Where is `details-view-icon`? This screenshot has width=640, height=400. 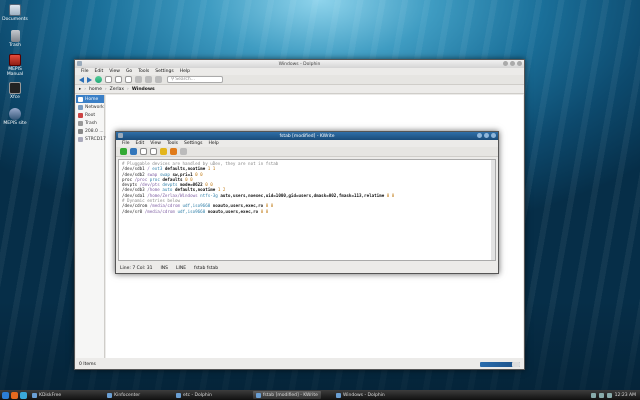
details-view-icon is located at coordinates (118, 79).